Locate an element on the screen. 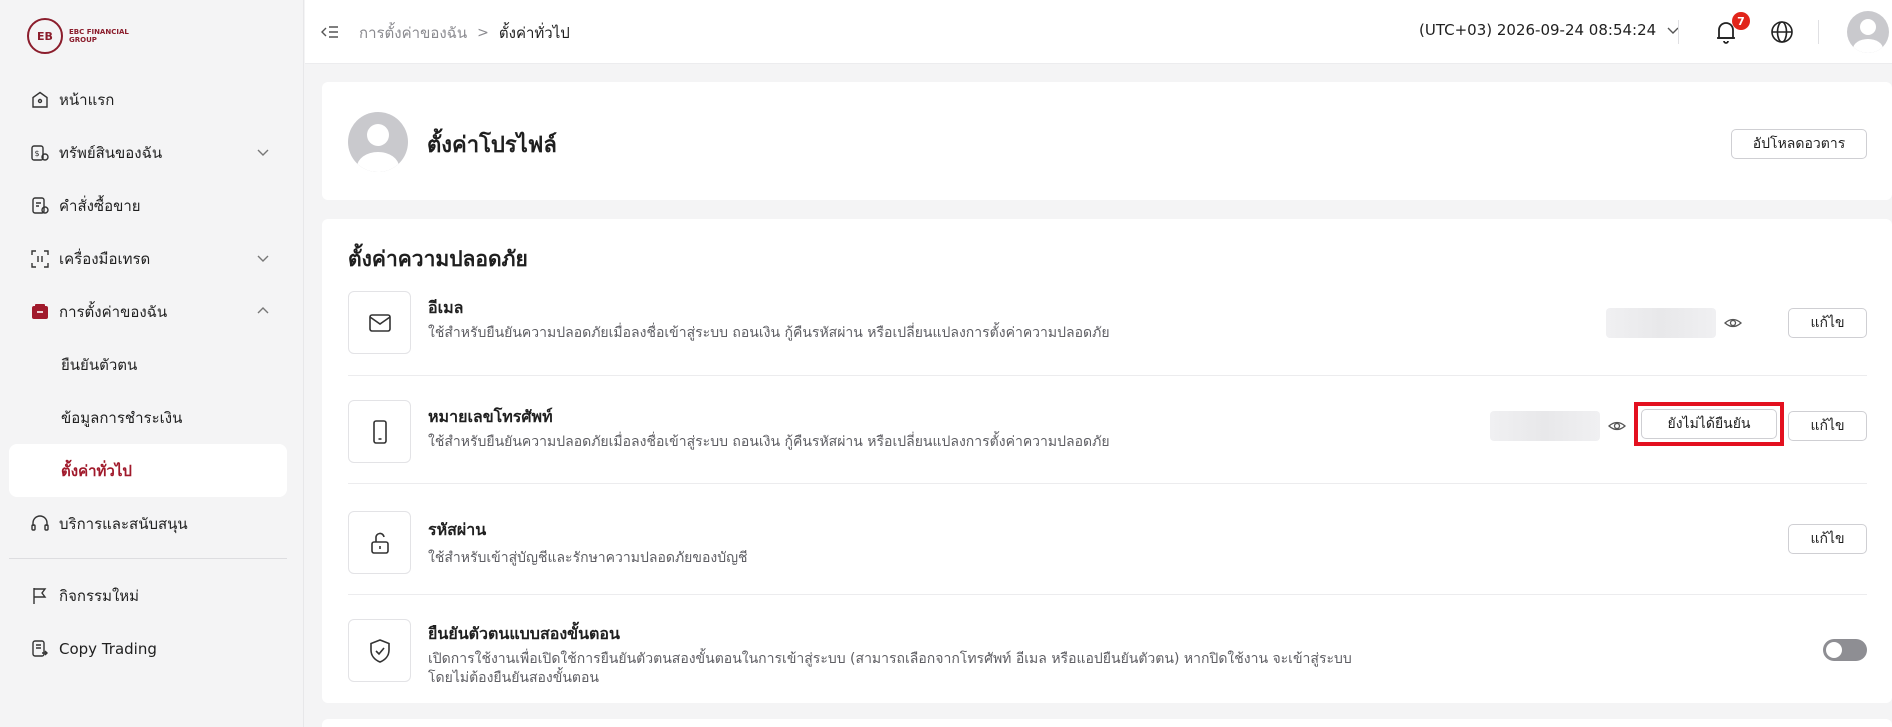  unlock-icon is located at coordinates (379, 543).